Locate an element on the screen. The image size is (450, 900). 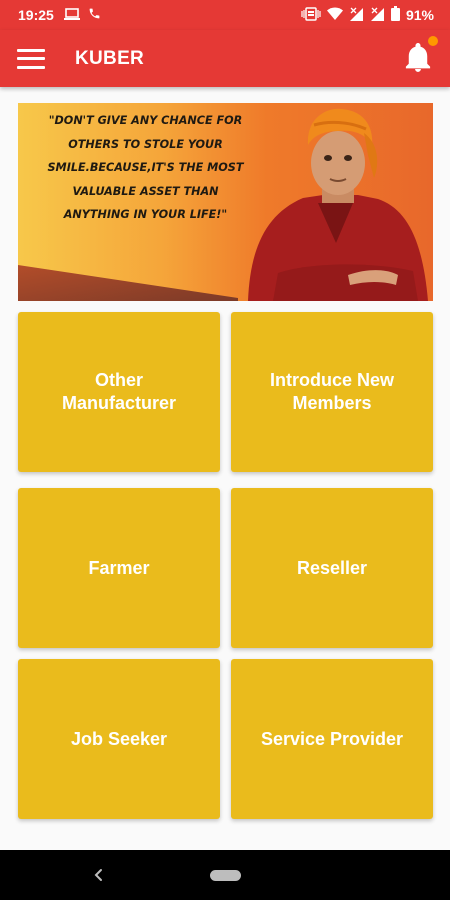
app-bar: KUBER is located at coordinates (225, 58).